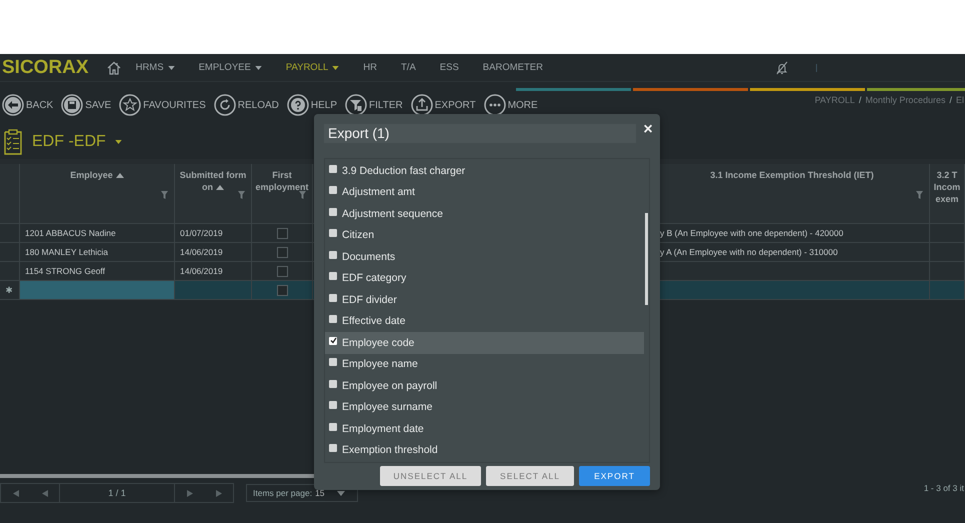 Image resolution: width=965 pixels, height=523 pixels. Describe the element at coordinates (77, 142) in the screenshot. I see `page-title-dropdown: EDF -EDF` at that location.